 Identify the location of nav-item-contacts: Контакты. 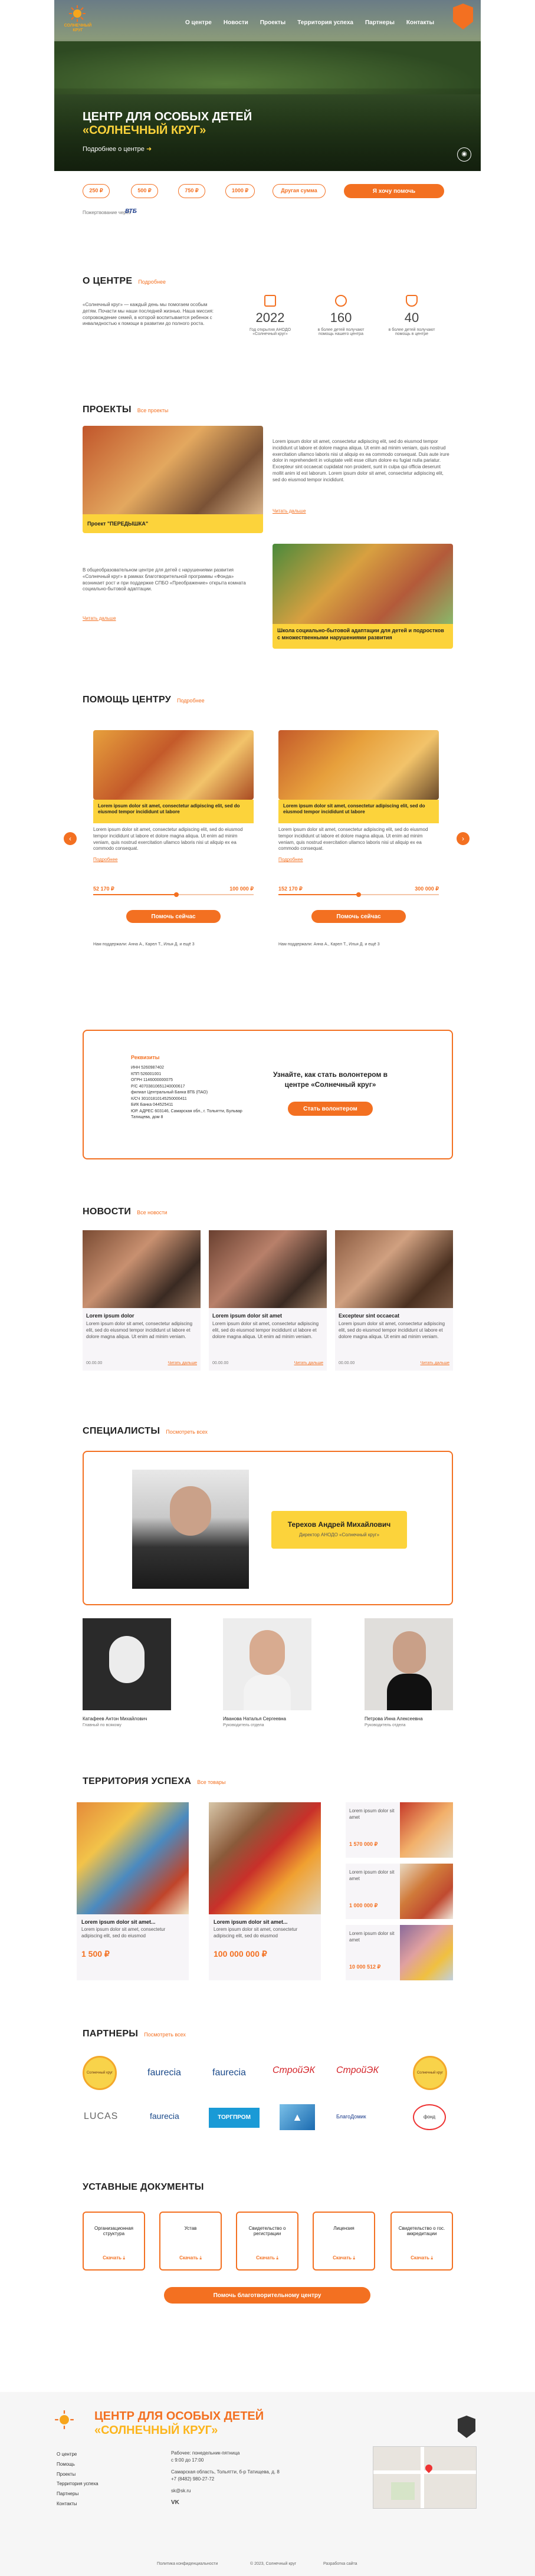
(420, 22).